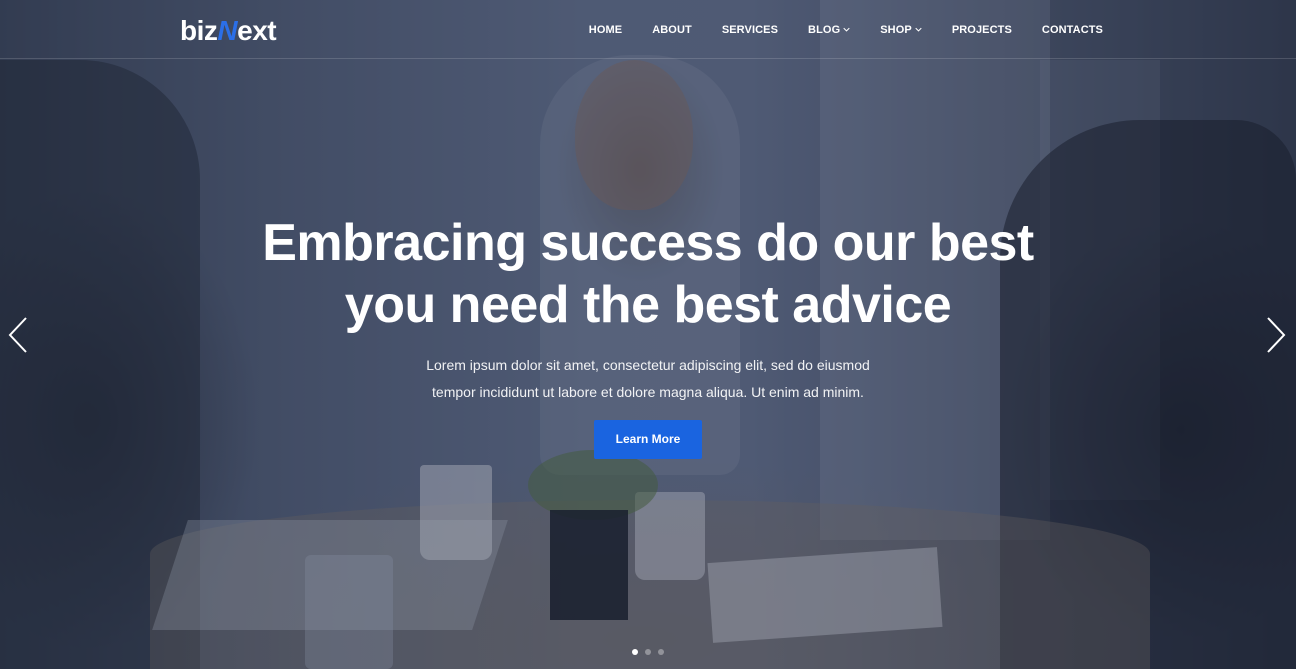 The width and height of the screenshot is (1296, 669). I want to click on nav-item-blog: BLOG, so click(814, 30).